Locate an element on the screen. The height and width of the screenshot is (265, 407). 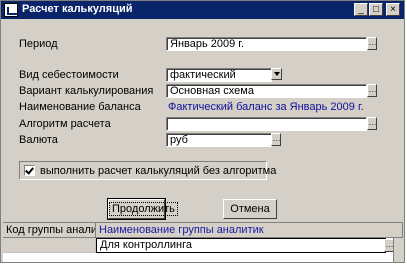
minimize-button: _ is located at coordinates (361, 9).